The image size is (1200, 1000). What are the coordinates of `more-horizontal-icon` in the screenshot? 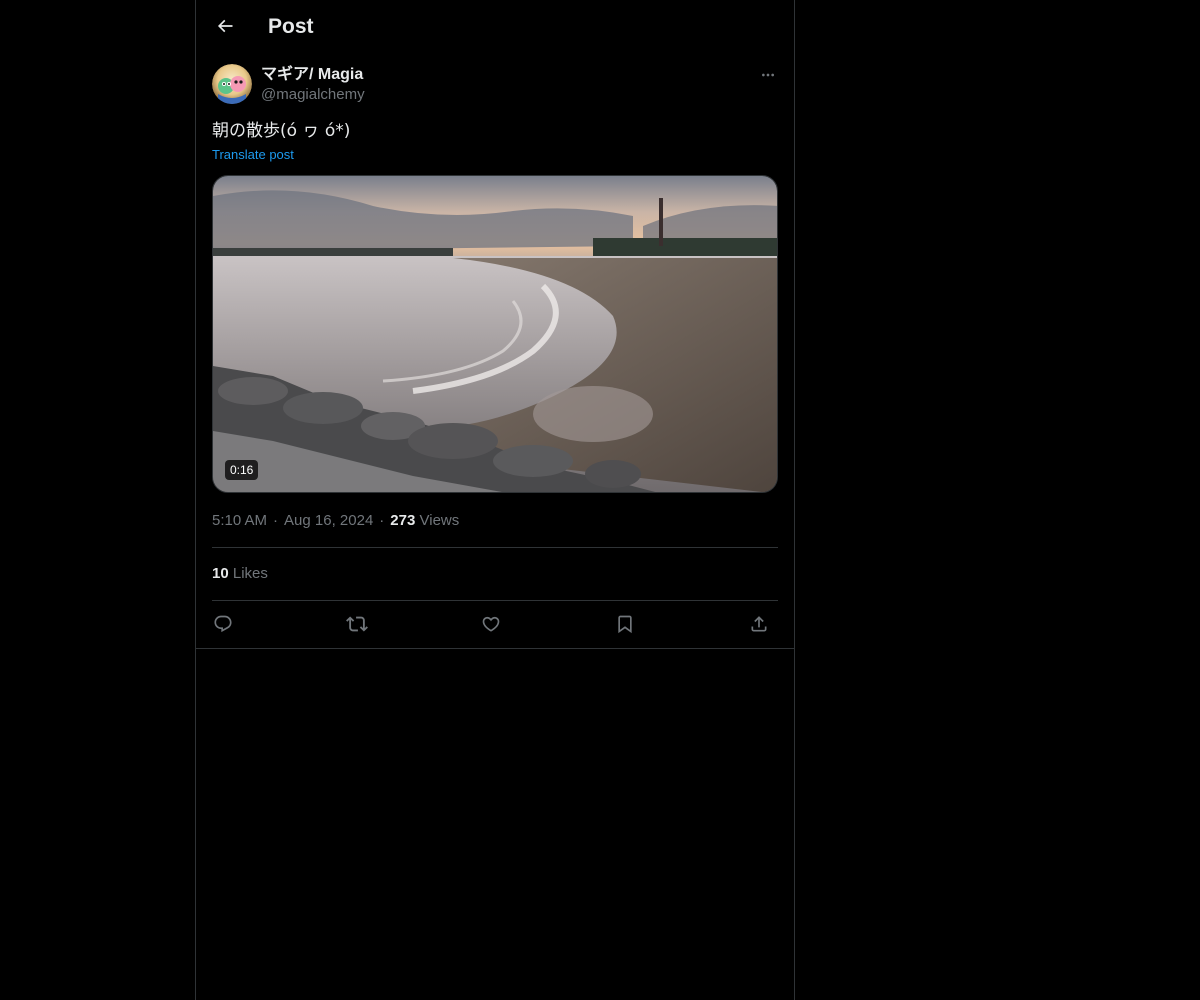 It's located at (768, 75).